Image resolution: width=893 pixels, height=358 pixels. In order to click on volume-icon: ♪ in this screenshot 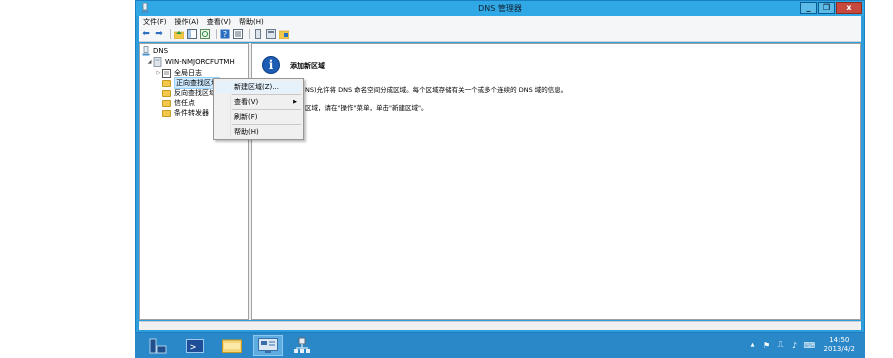, I will do `click(795, 345)`.